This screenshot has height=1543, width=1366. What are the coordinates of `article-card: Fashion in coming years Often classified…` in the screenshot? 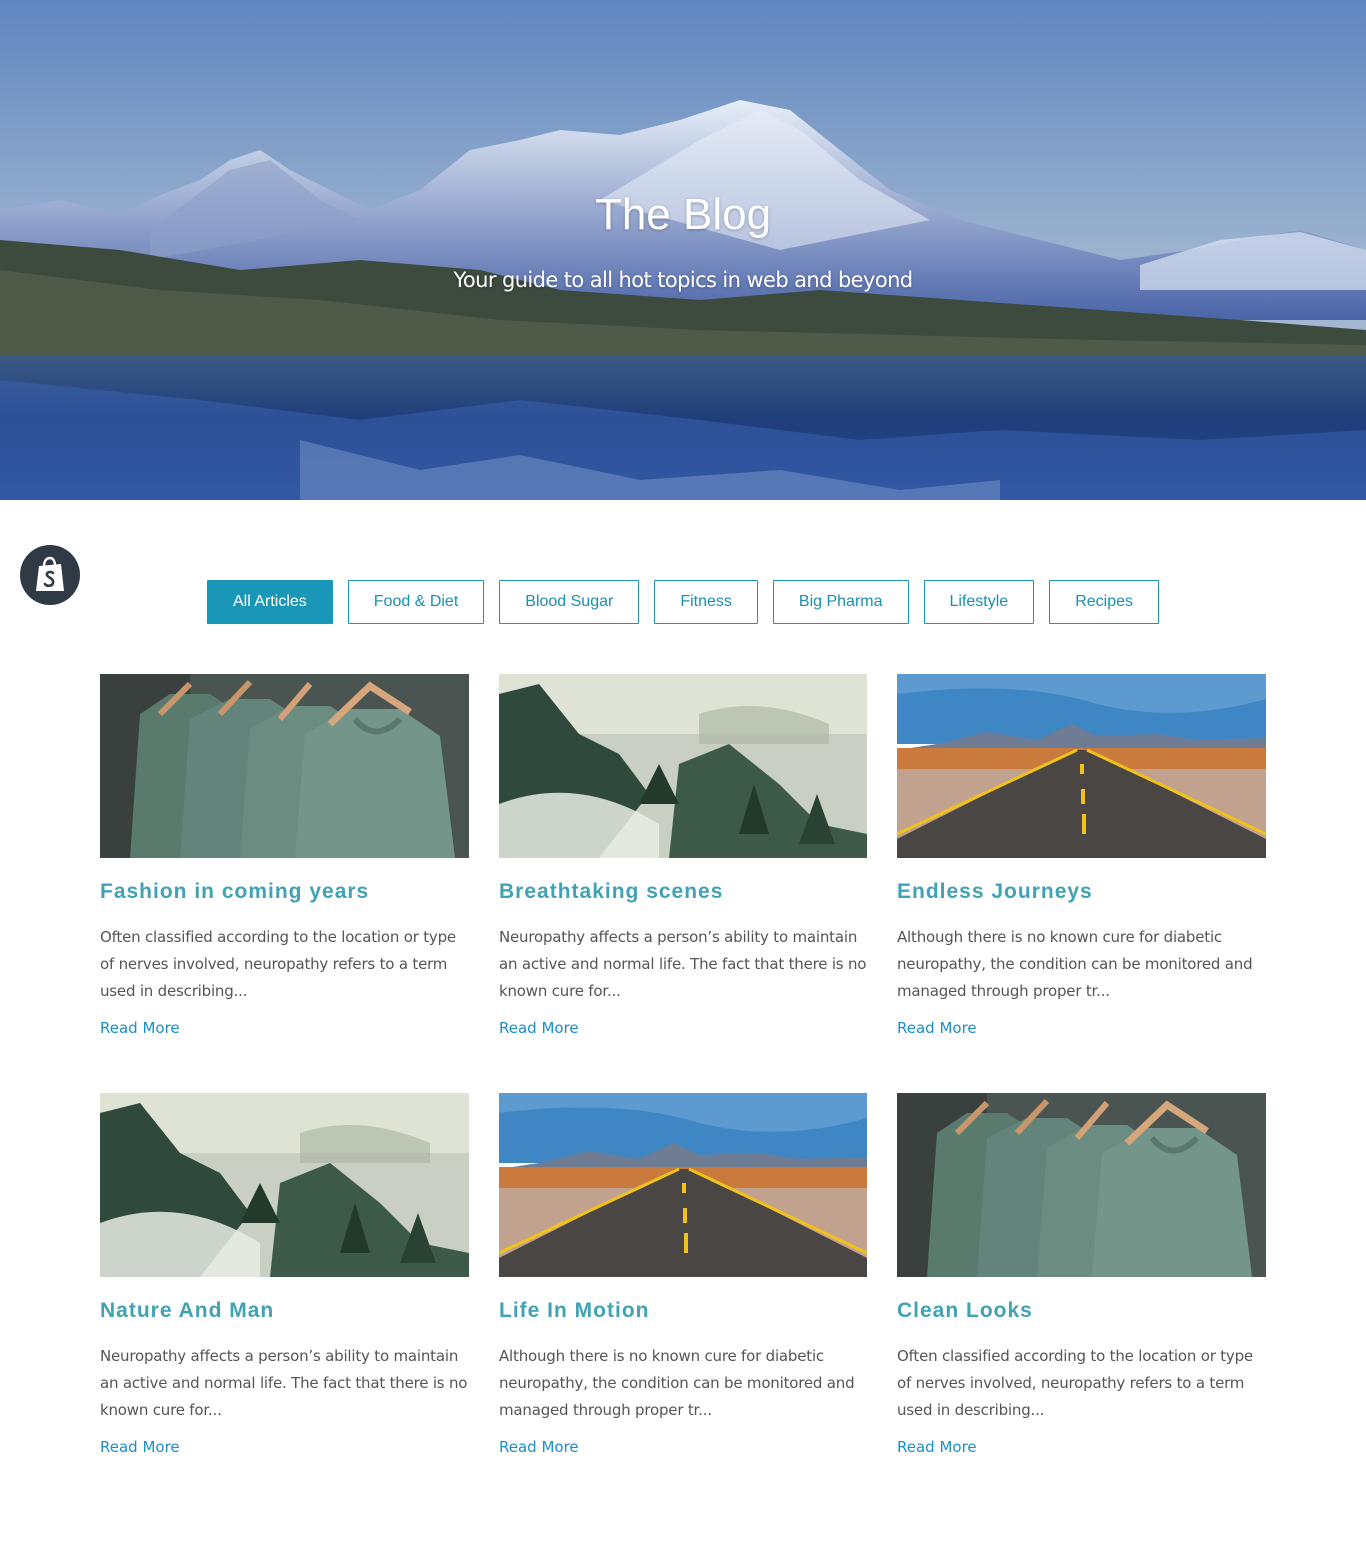 It's located at (284, 883).